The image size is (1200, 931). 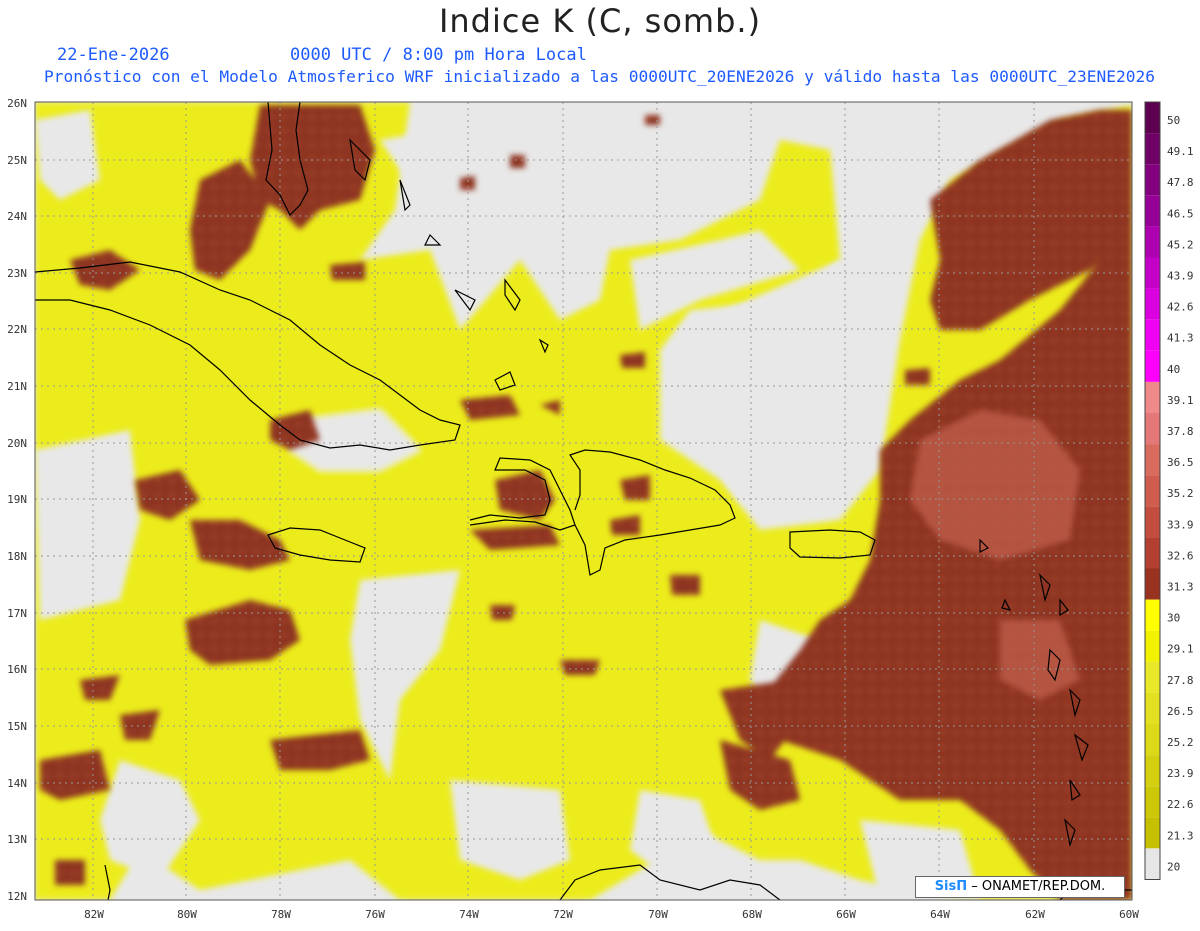 I want to click on colorbar-label: 30, so click(x=1173, y=618).